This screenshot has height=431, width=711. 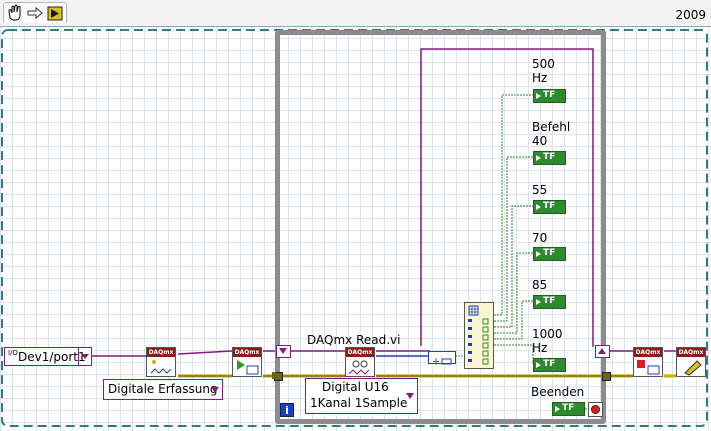 What do you see at coordinates (354, 340) in the screenshot?
I see `read-vi-label: DAQmx Read.vi` at bounding box center [354, 340].